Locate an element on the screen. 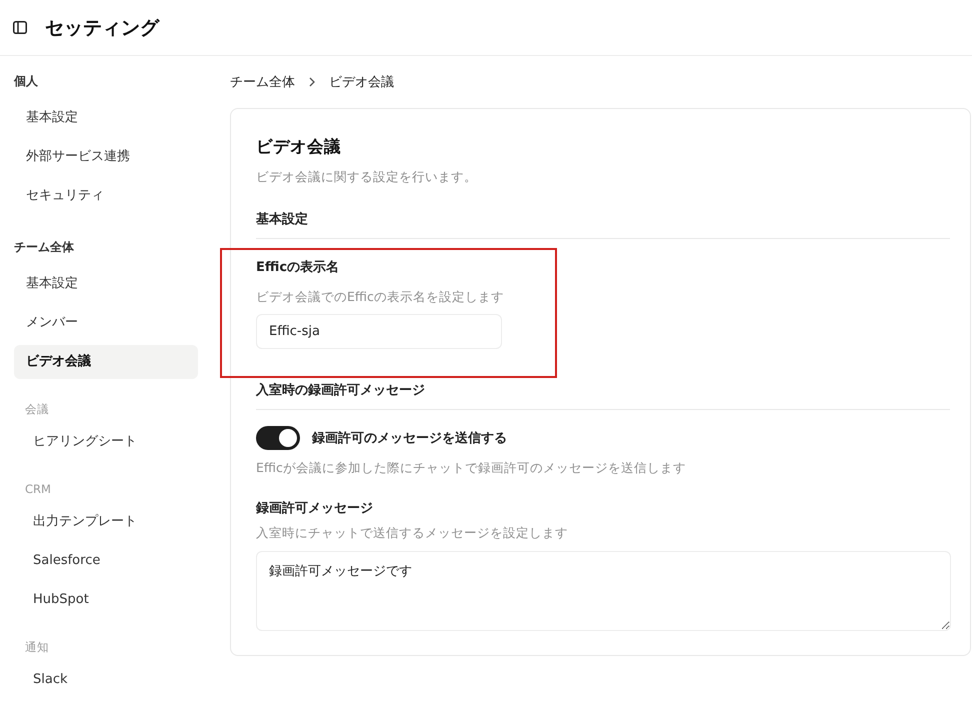 This screenshot has height=720, width=972. sidebar-group-label: 個人 is located at coordinates (26, 81).